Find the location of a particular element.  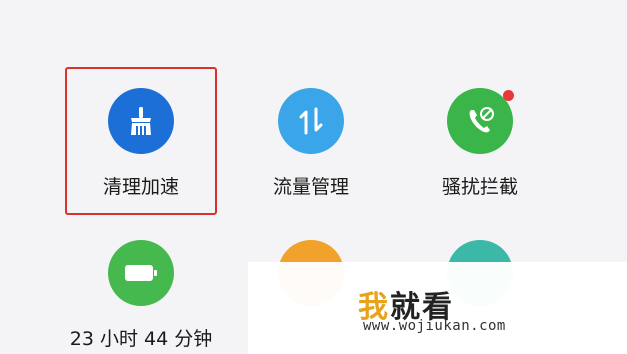

tile-label: 骚扰拦截 is located at coordinates (480, 187).